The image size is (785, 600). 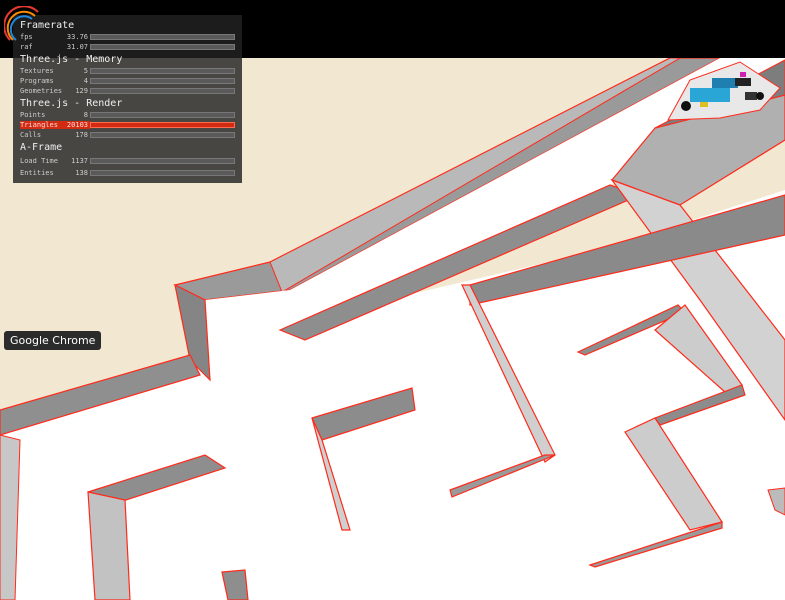 I want to click on stats-row-calls: Calls 178, so click(x=127, y=135).